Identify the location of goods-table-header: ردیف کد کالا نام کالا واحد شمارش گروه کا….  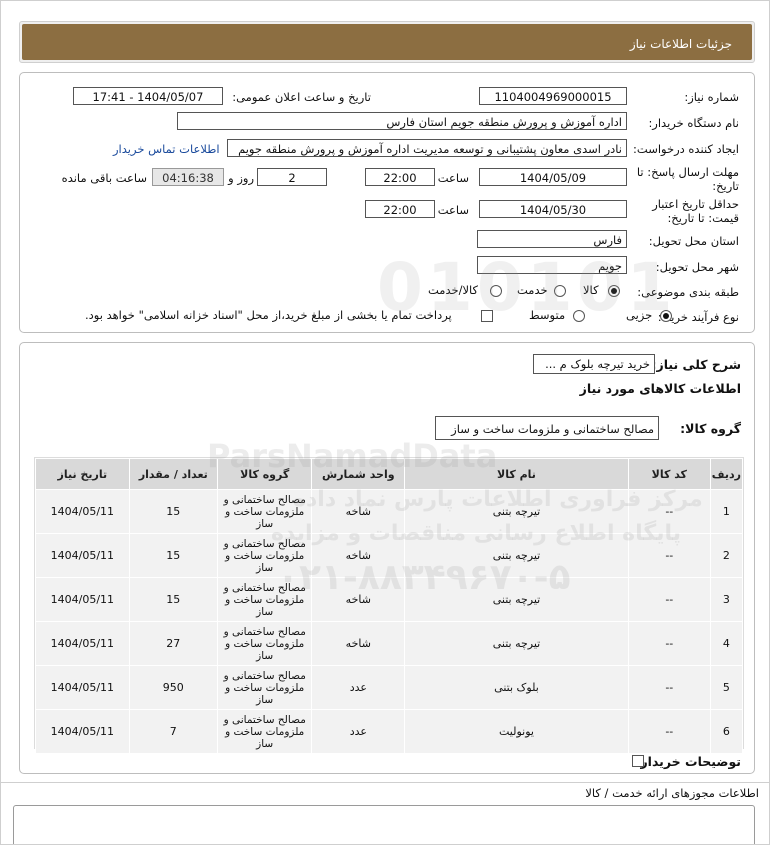
(389, 474).